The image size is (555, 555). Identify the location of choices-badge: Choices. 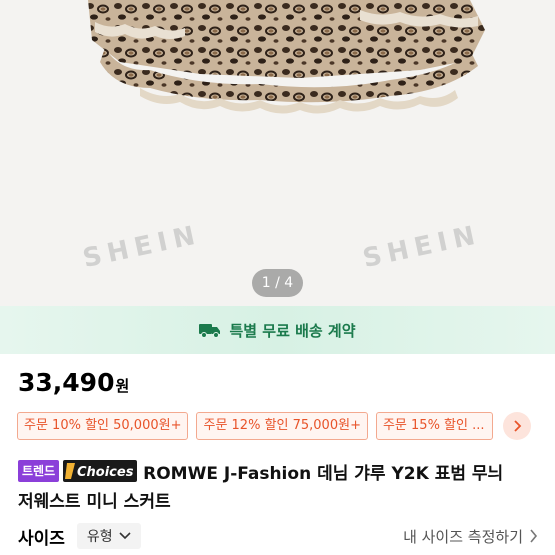
(100, 471).